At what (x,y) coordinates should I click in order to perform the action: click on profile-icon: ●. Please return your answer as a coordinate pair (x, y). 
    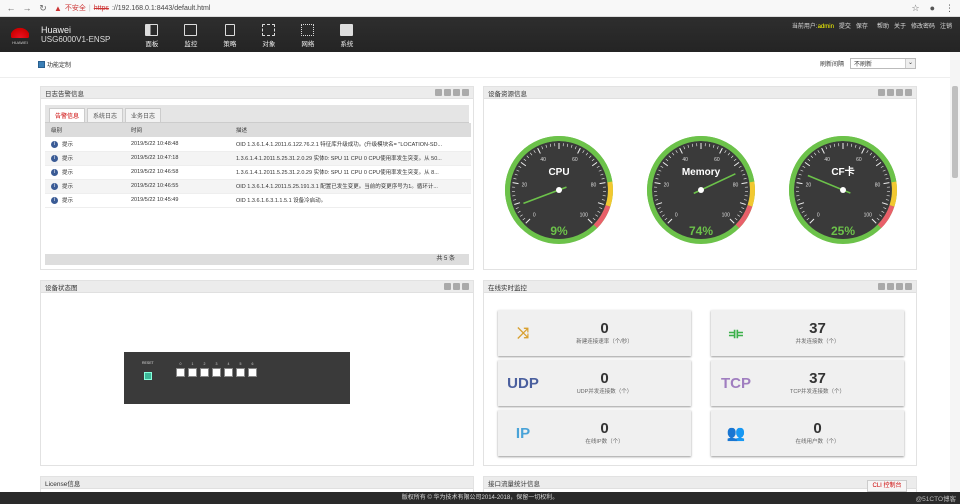
    Looking at the image, I should click on (932, 8).